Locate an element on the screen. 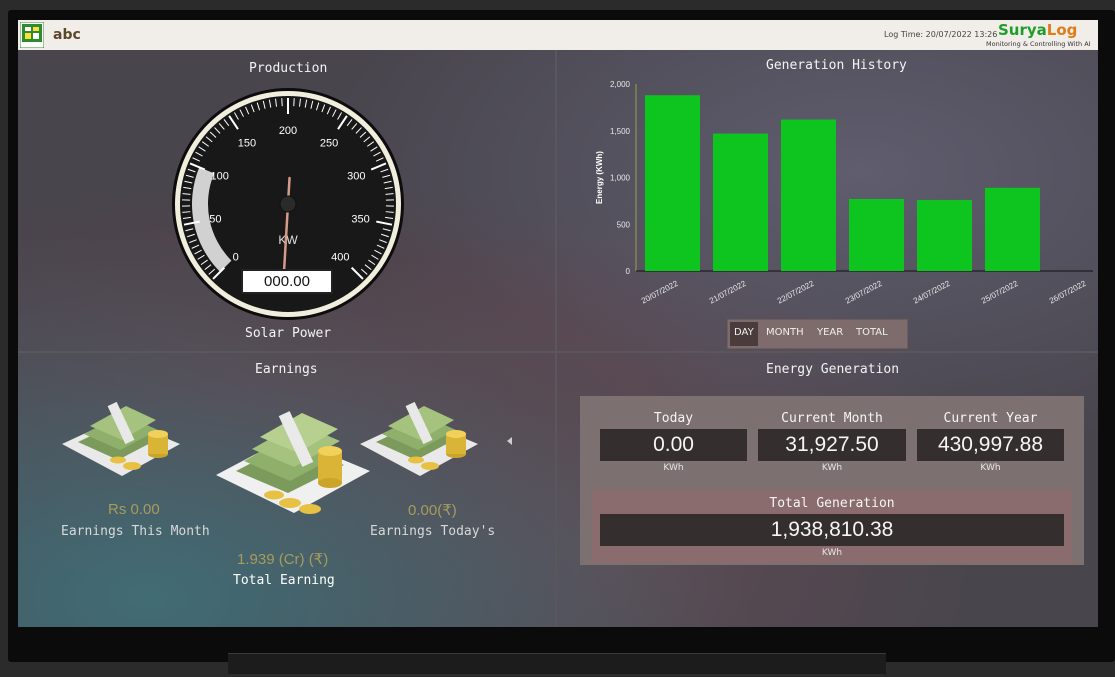 This screenshot has width=1115, height=677. current-month-value: 31,927.50 is located at coordinates (832, 445).